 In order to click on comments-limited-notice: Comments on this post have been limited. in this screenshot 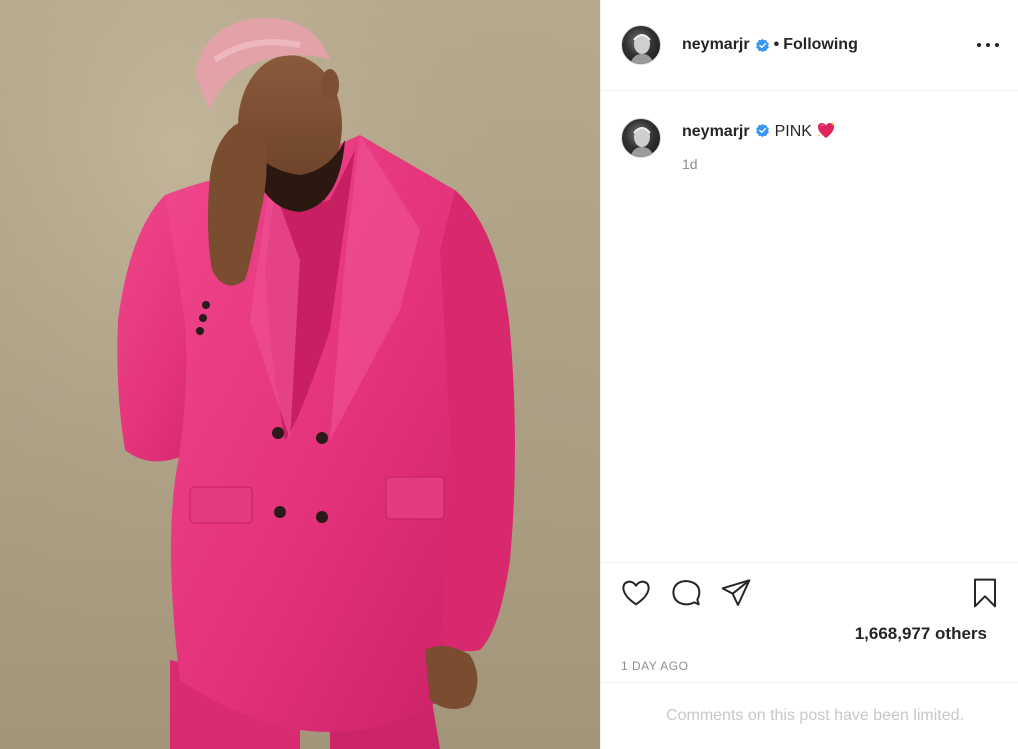, I will do `click(809, 715)`.